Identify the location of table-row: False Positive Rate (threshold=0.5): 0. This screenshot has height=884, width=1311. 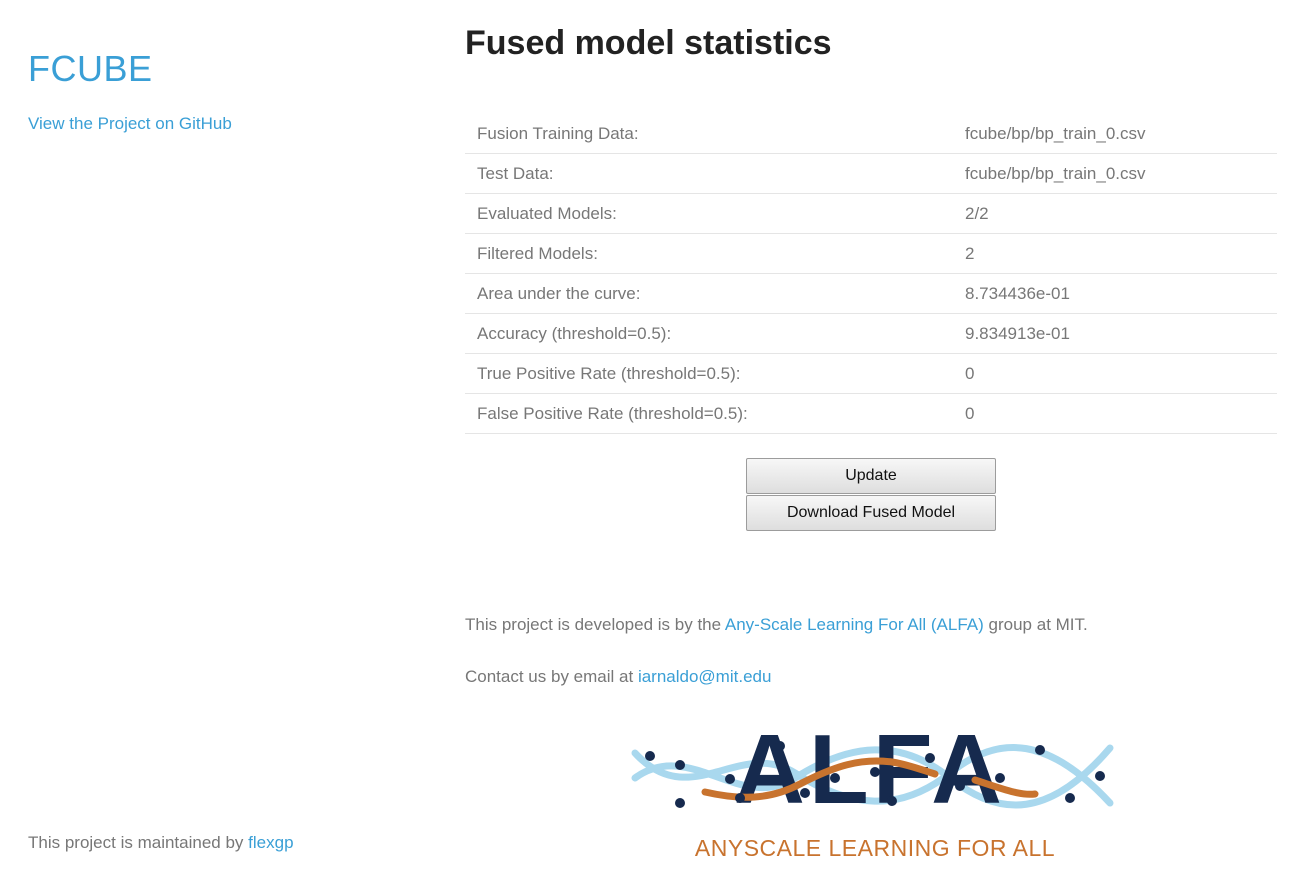
(871, 413).